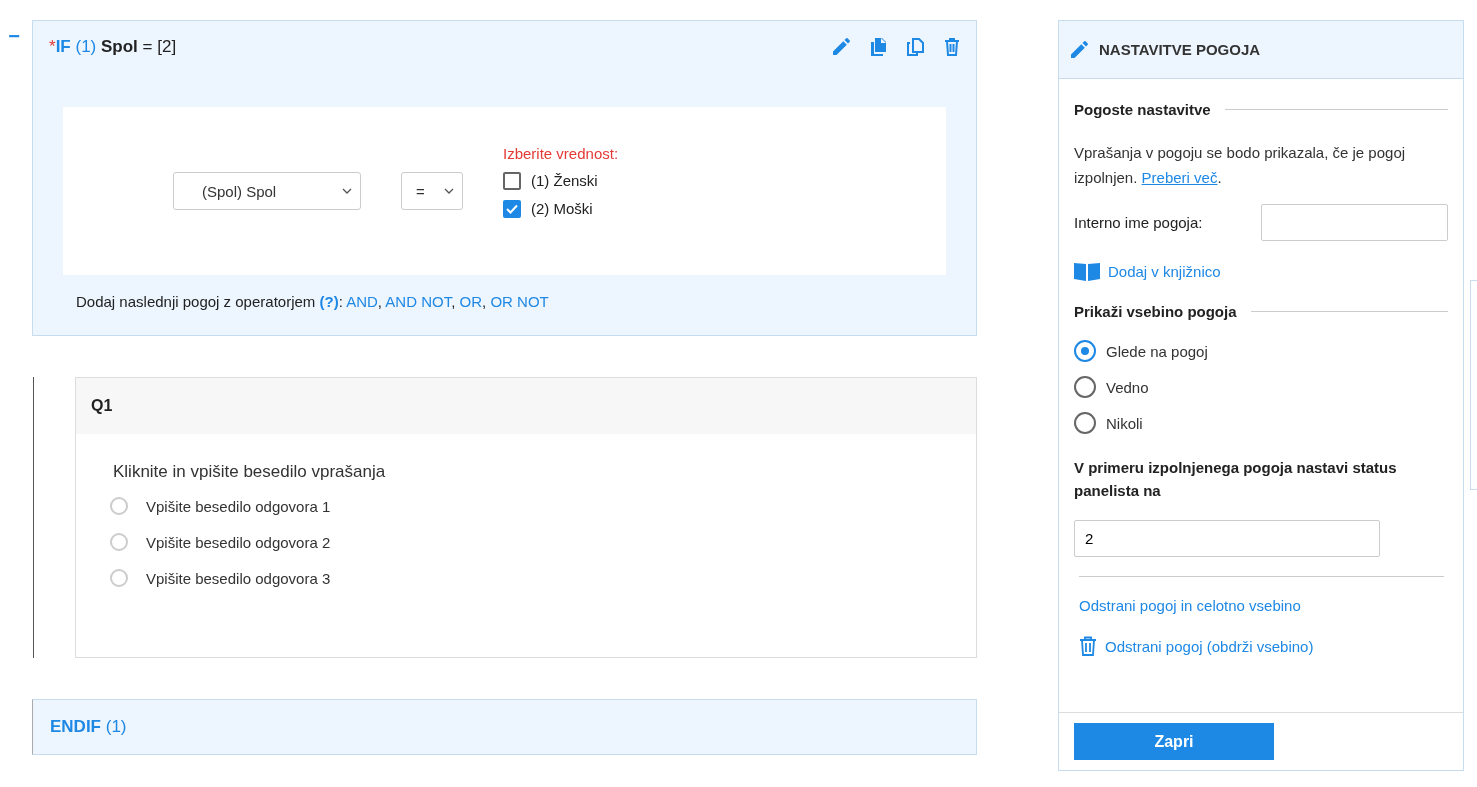 This screenshot has height=787, width=1477. Describe the element at coordinates (564, 180) in the screenshot. I see `value-label: (1) Ženski` at that location.